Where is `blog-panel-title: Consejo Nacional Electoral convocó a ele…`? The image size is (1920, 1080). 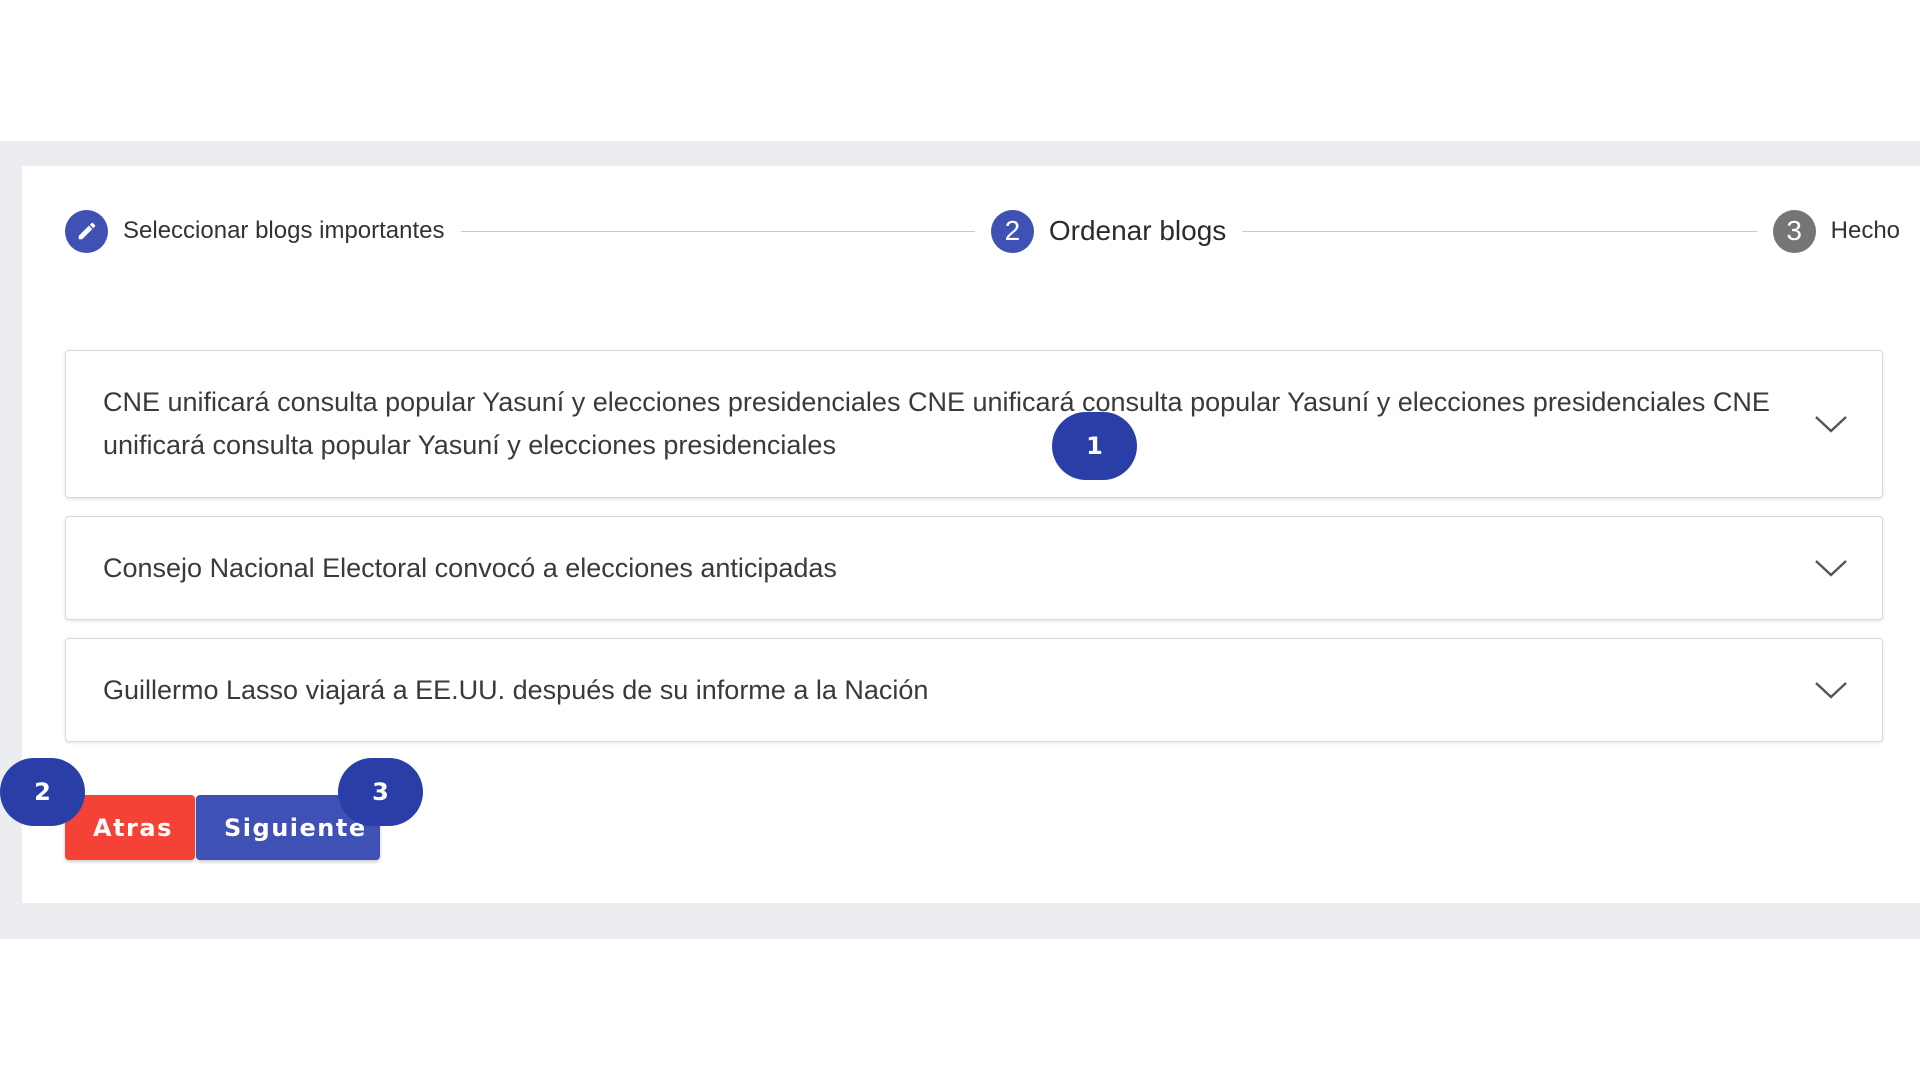
blog-panel-title: Consejo Nacional Electoral convocó a ele… is located at coordinates (470, 567).